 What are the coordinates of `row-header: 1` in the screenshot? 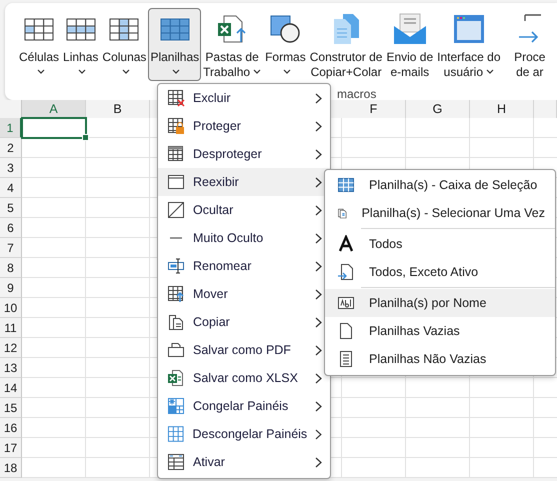 It's located at (11, 128).